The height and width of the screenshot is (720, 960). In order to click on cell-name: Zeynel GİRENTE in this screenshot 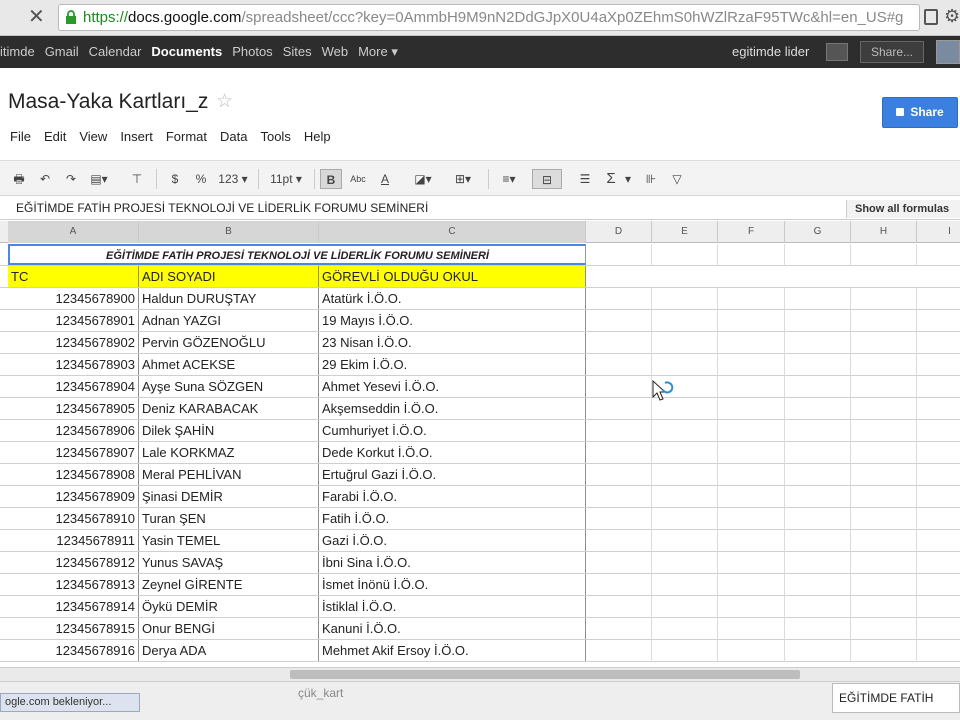, I will do `click(229, 584)`.